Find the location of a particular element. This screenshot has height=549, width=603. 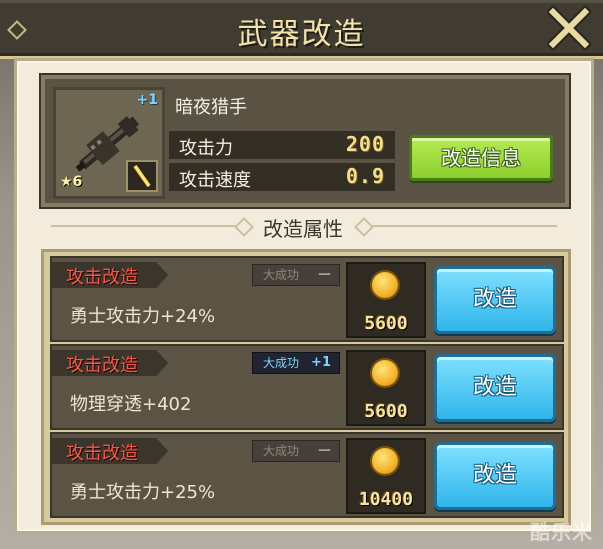

stat-value: 0.9 is located at coordinates (365, 176).